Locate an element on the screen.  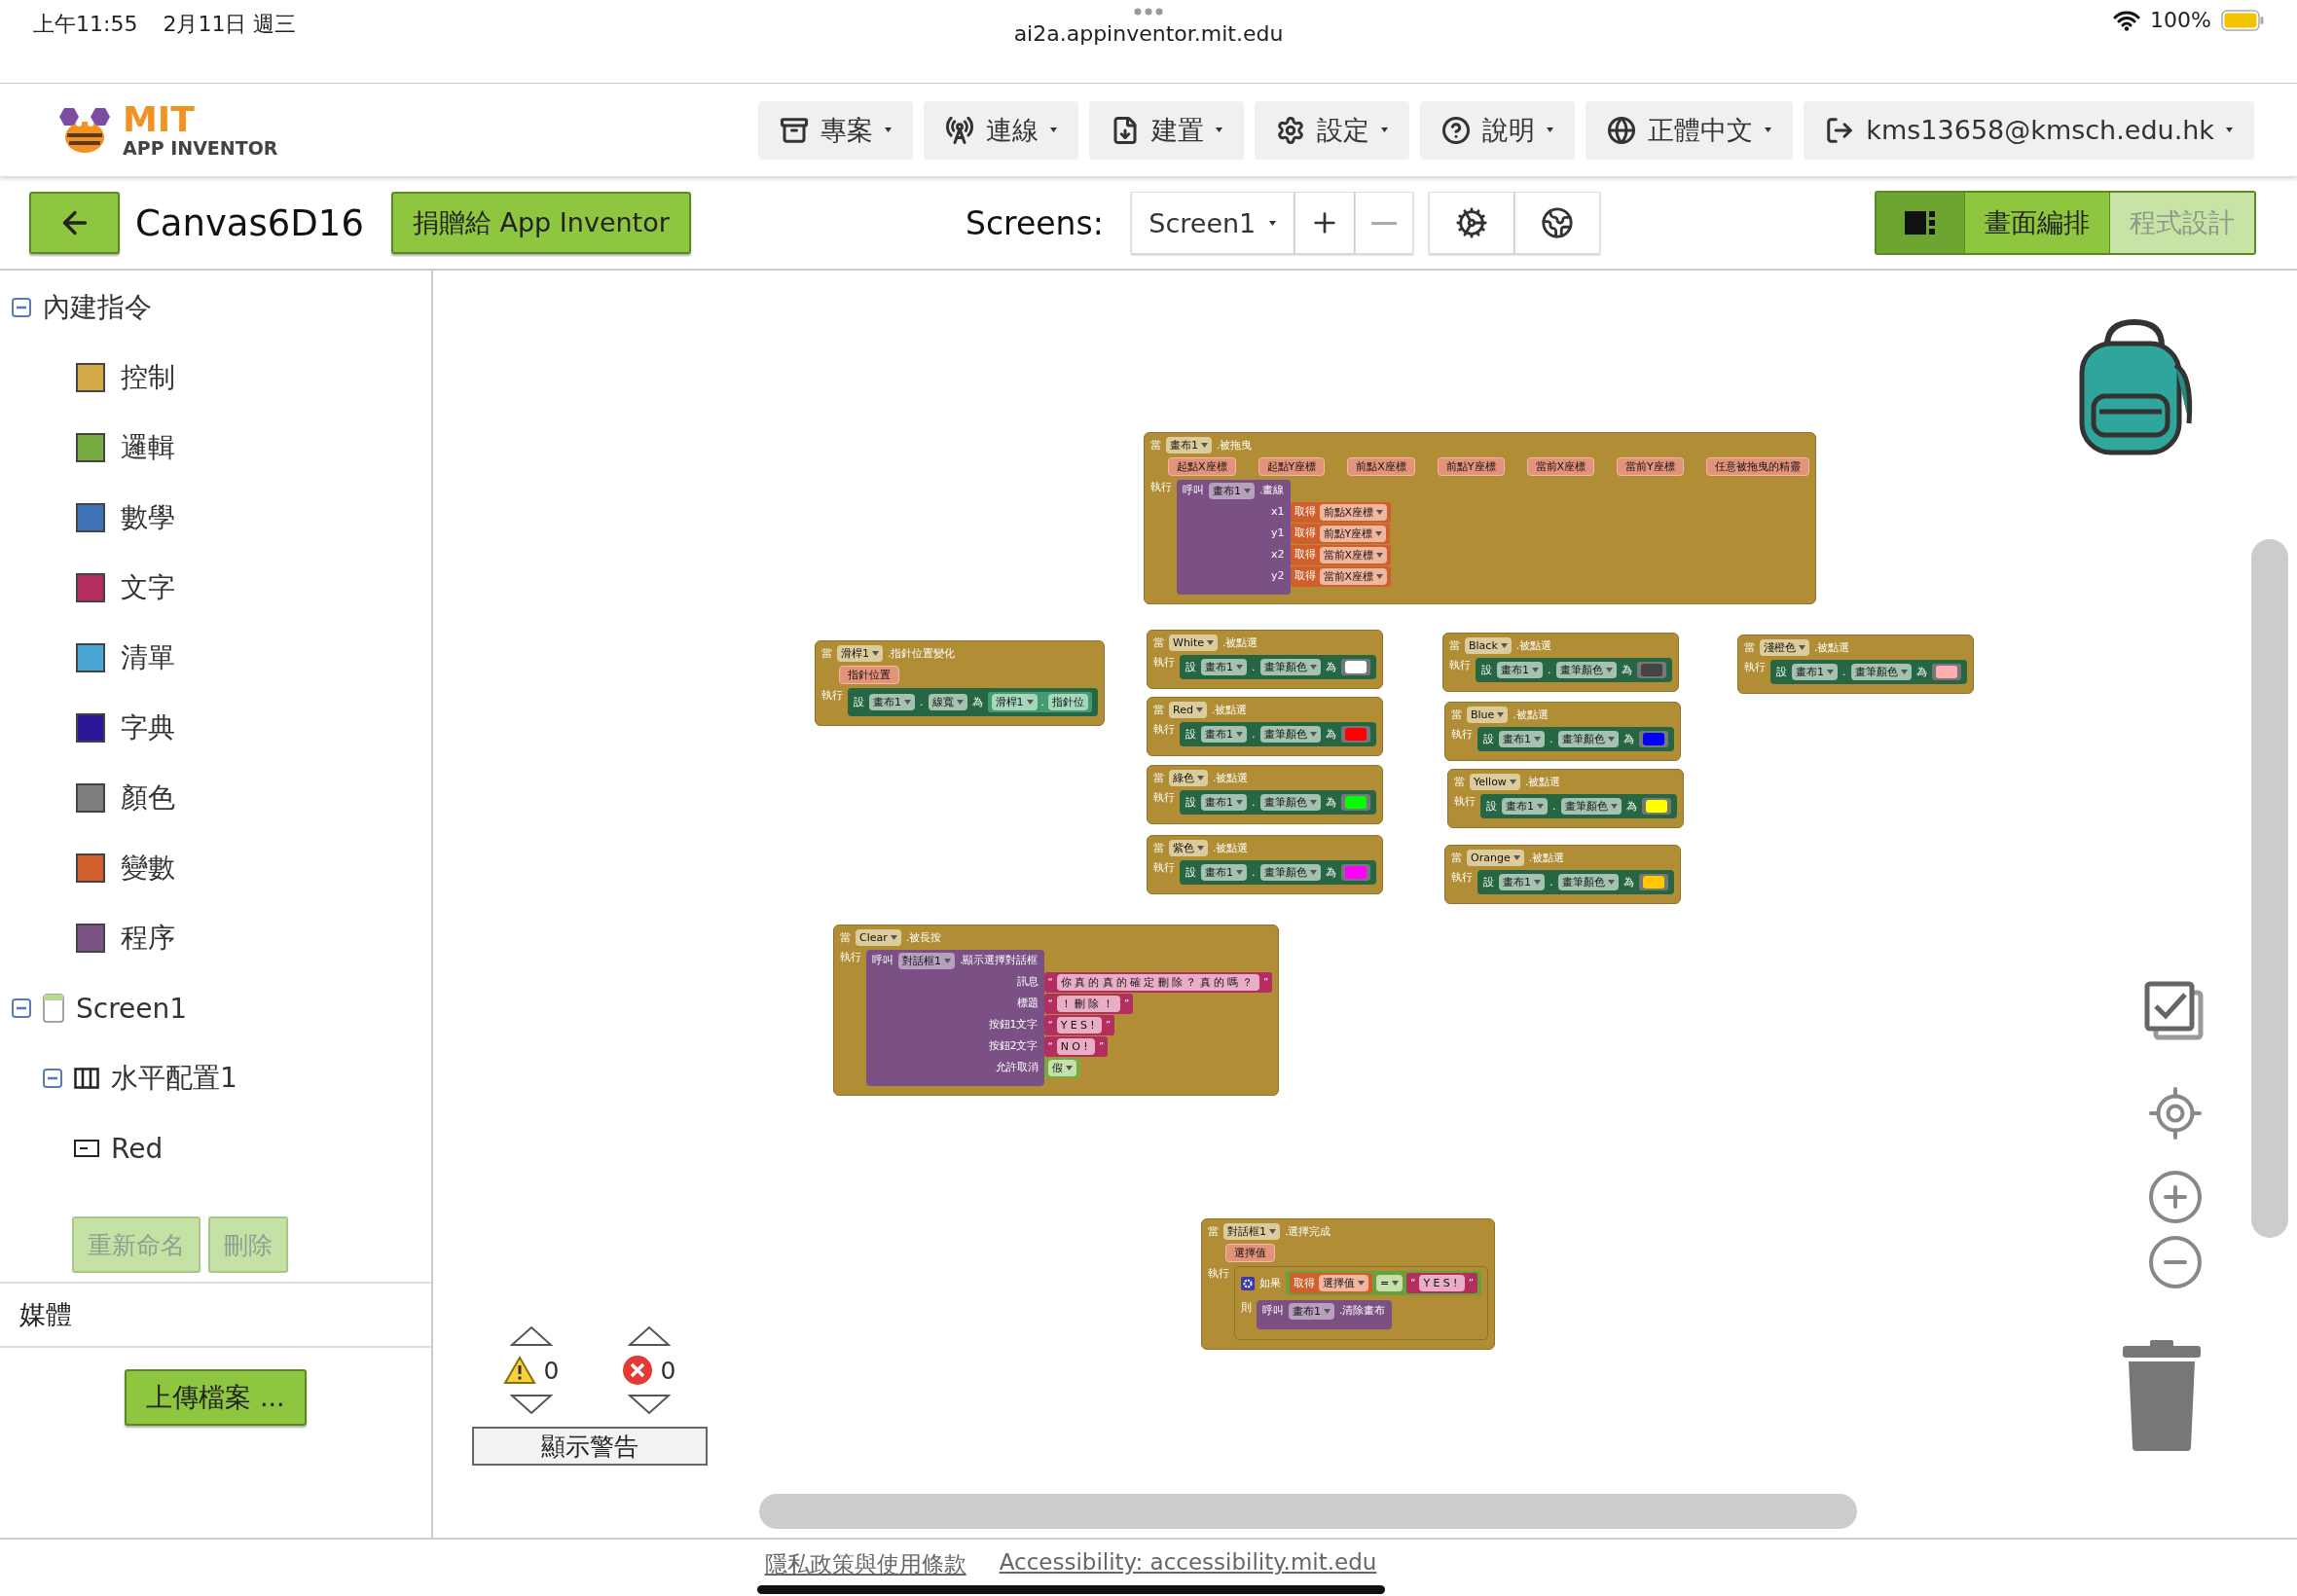
component-dropdown: 紫色 is located at coordinates (1188, 848).